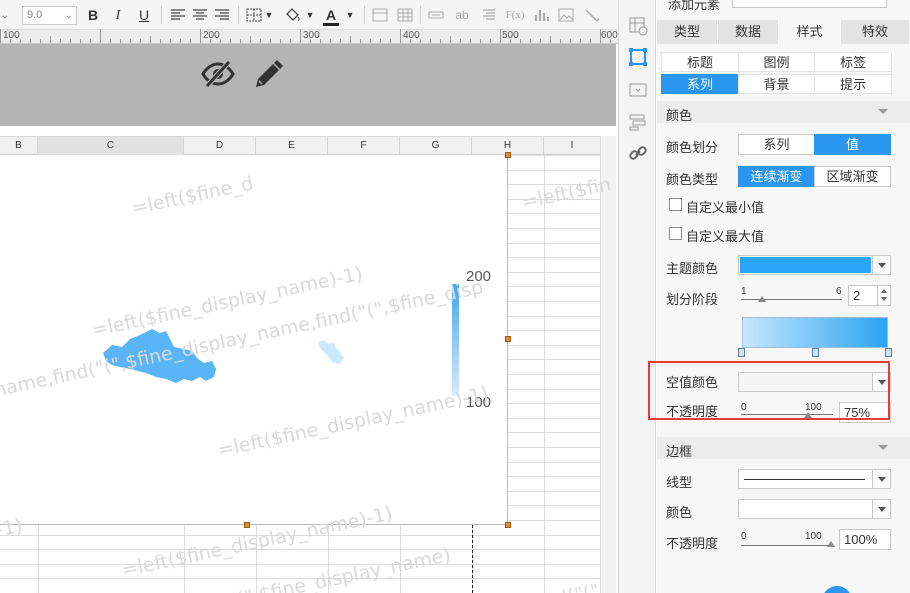 The image size is (910, 593). Describe the element at coordinates (865, 539) in the screenshot. I see `border-opacity-stepper: 100%` at that location.